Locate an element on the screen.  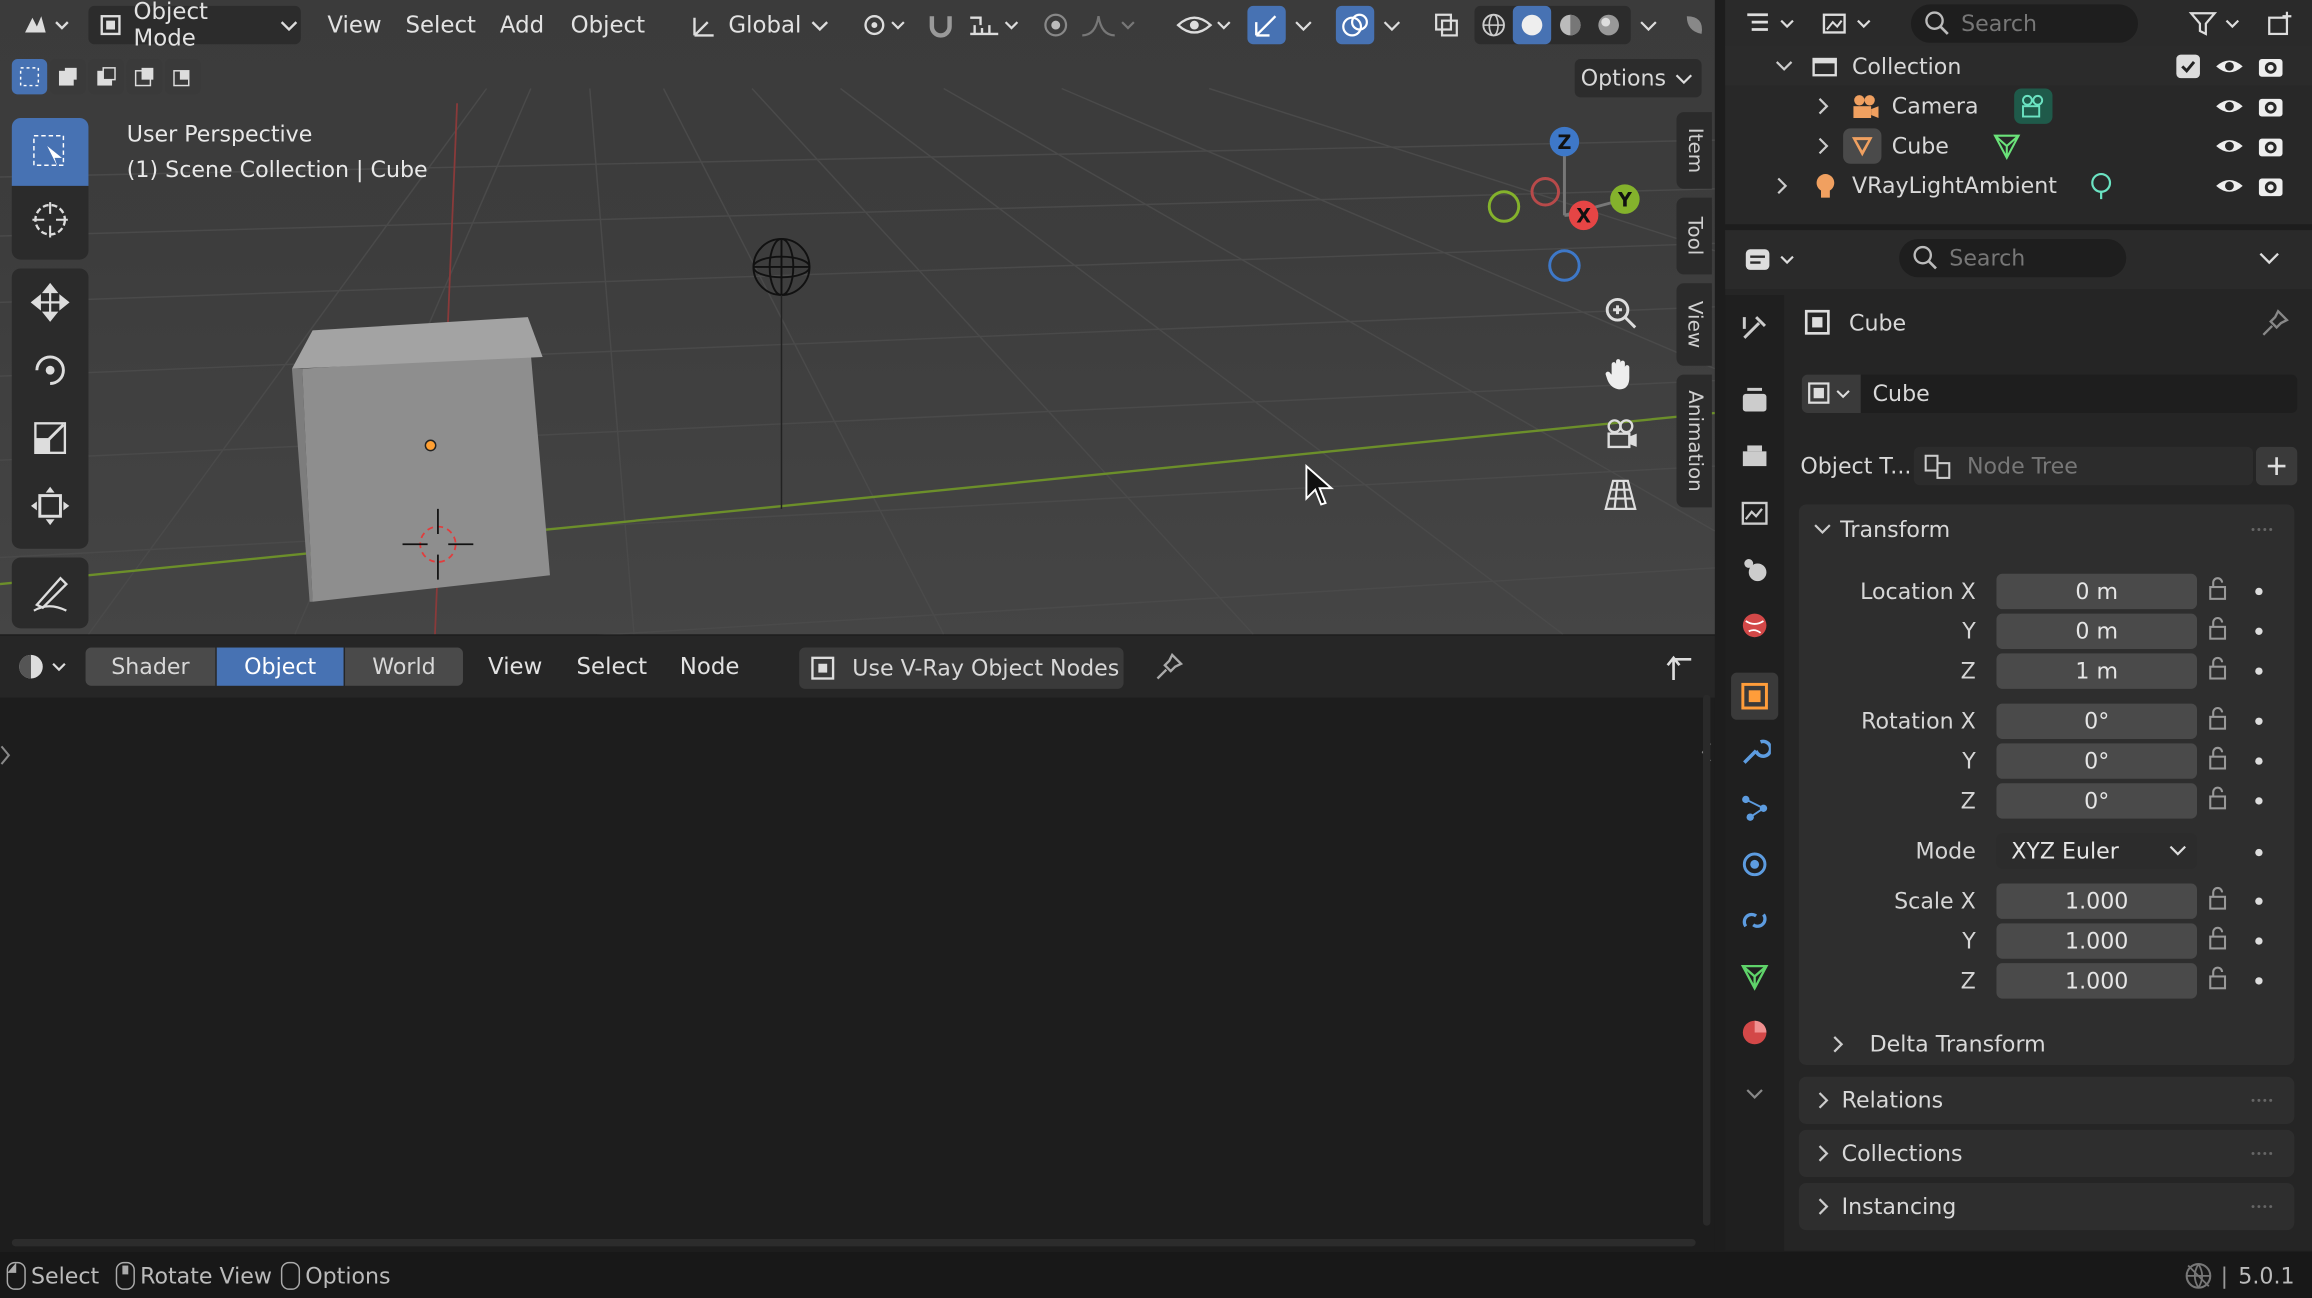
tab-item: Item is located at coordinates (1694, 150).